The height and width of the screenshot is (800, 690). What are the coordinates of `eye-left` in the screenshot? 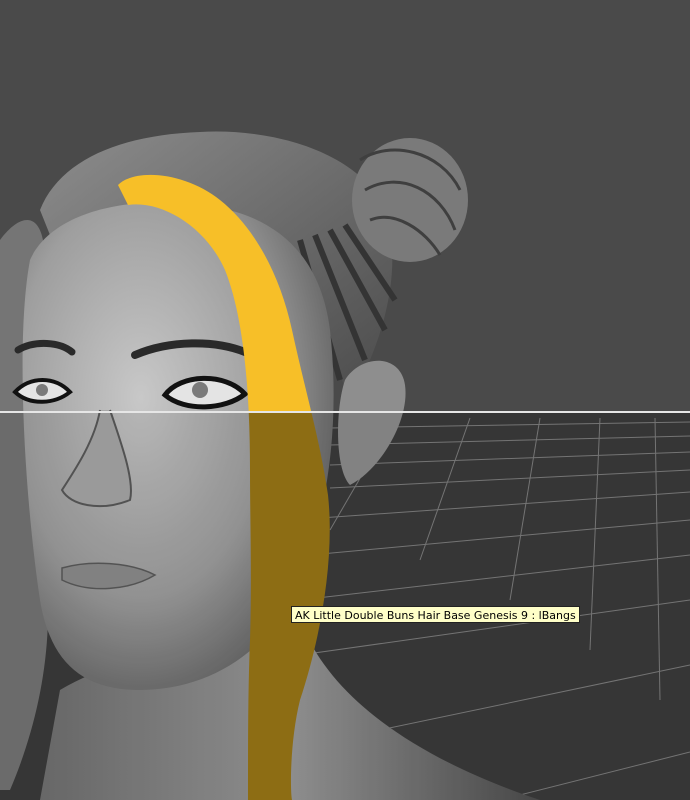 It's located at (42, 391).